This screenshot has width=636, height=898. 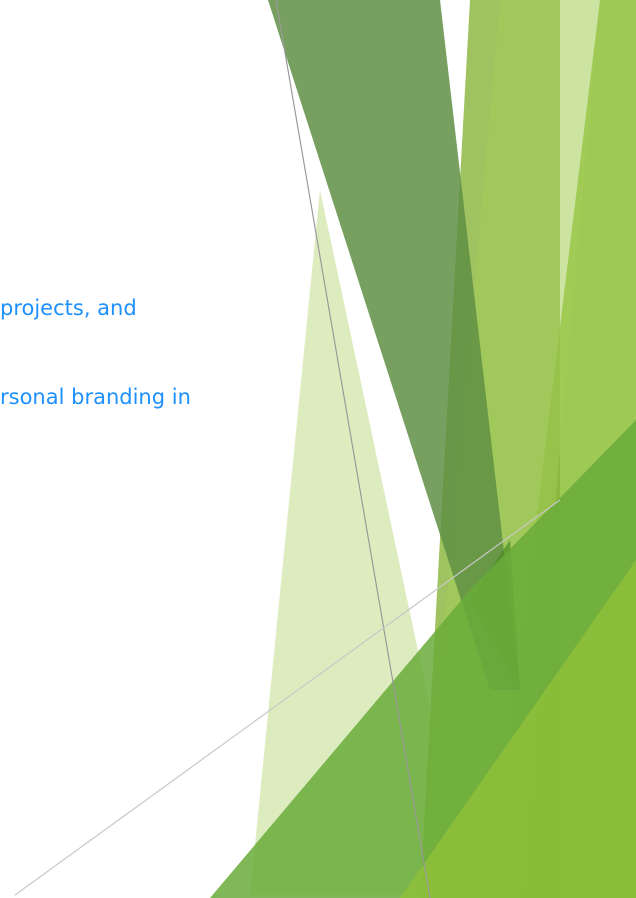 What do you see at coordinates (95, 397) in the screenshot?
I see `body-text-line-2: rsonal branding in` at bounding box center [95, 397].